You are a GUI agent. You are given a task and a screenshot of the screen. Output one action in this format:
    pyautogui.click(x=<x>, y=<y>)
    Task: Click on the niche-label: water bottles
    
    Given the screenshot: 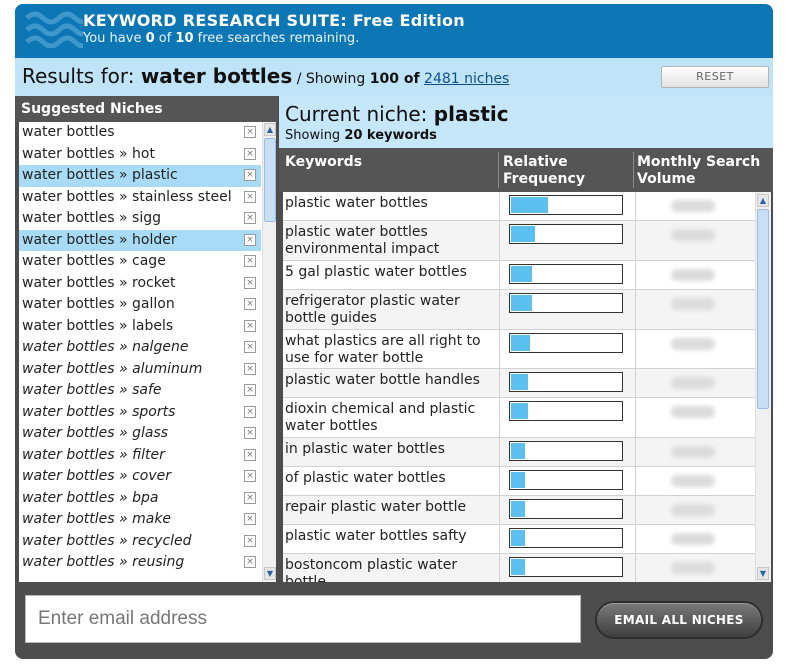 What is the action you would take?
    pyautogui.click(x=68, y=132)
    